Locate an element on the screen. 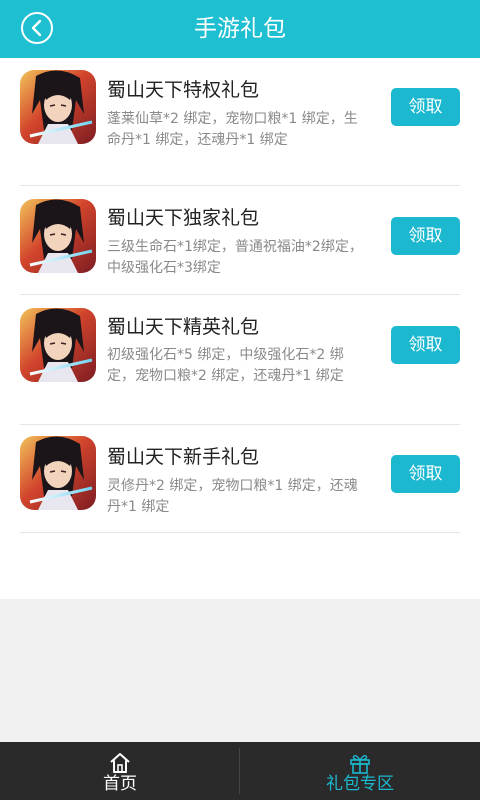  gift-item-newbie: 蜀山天下新手礼包 灵修丹*2 绑定，宠物口粮*1 绑定，还魂丹*1 绑定 领取 is located at coordinates (240, 479).